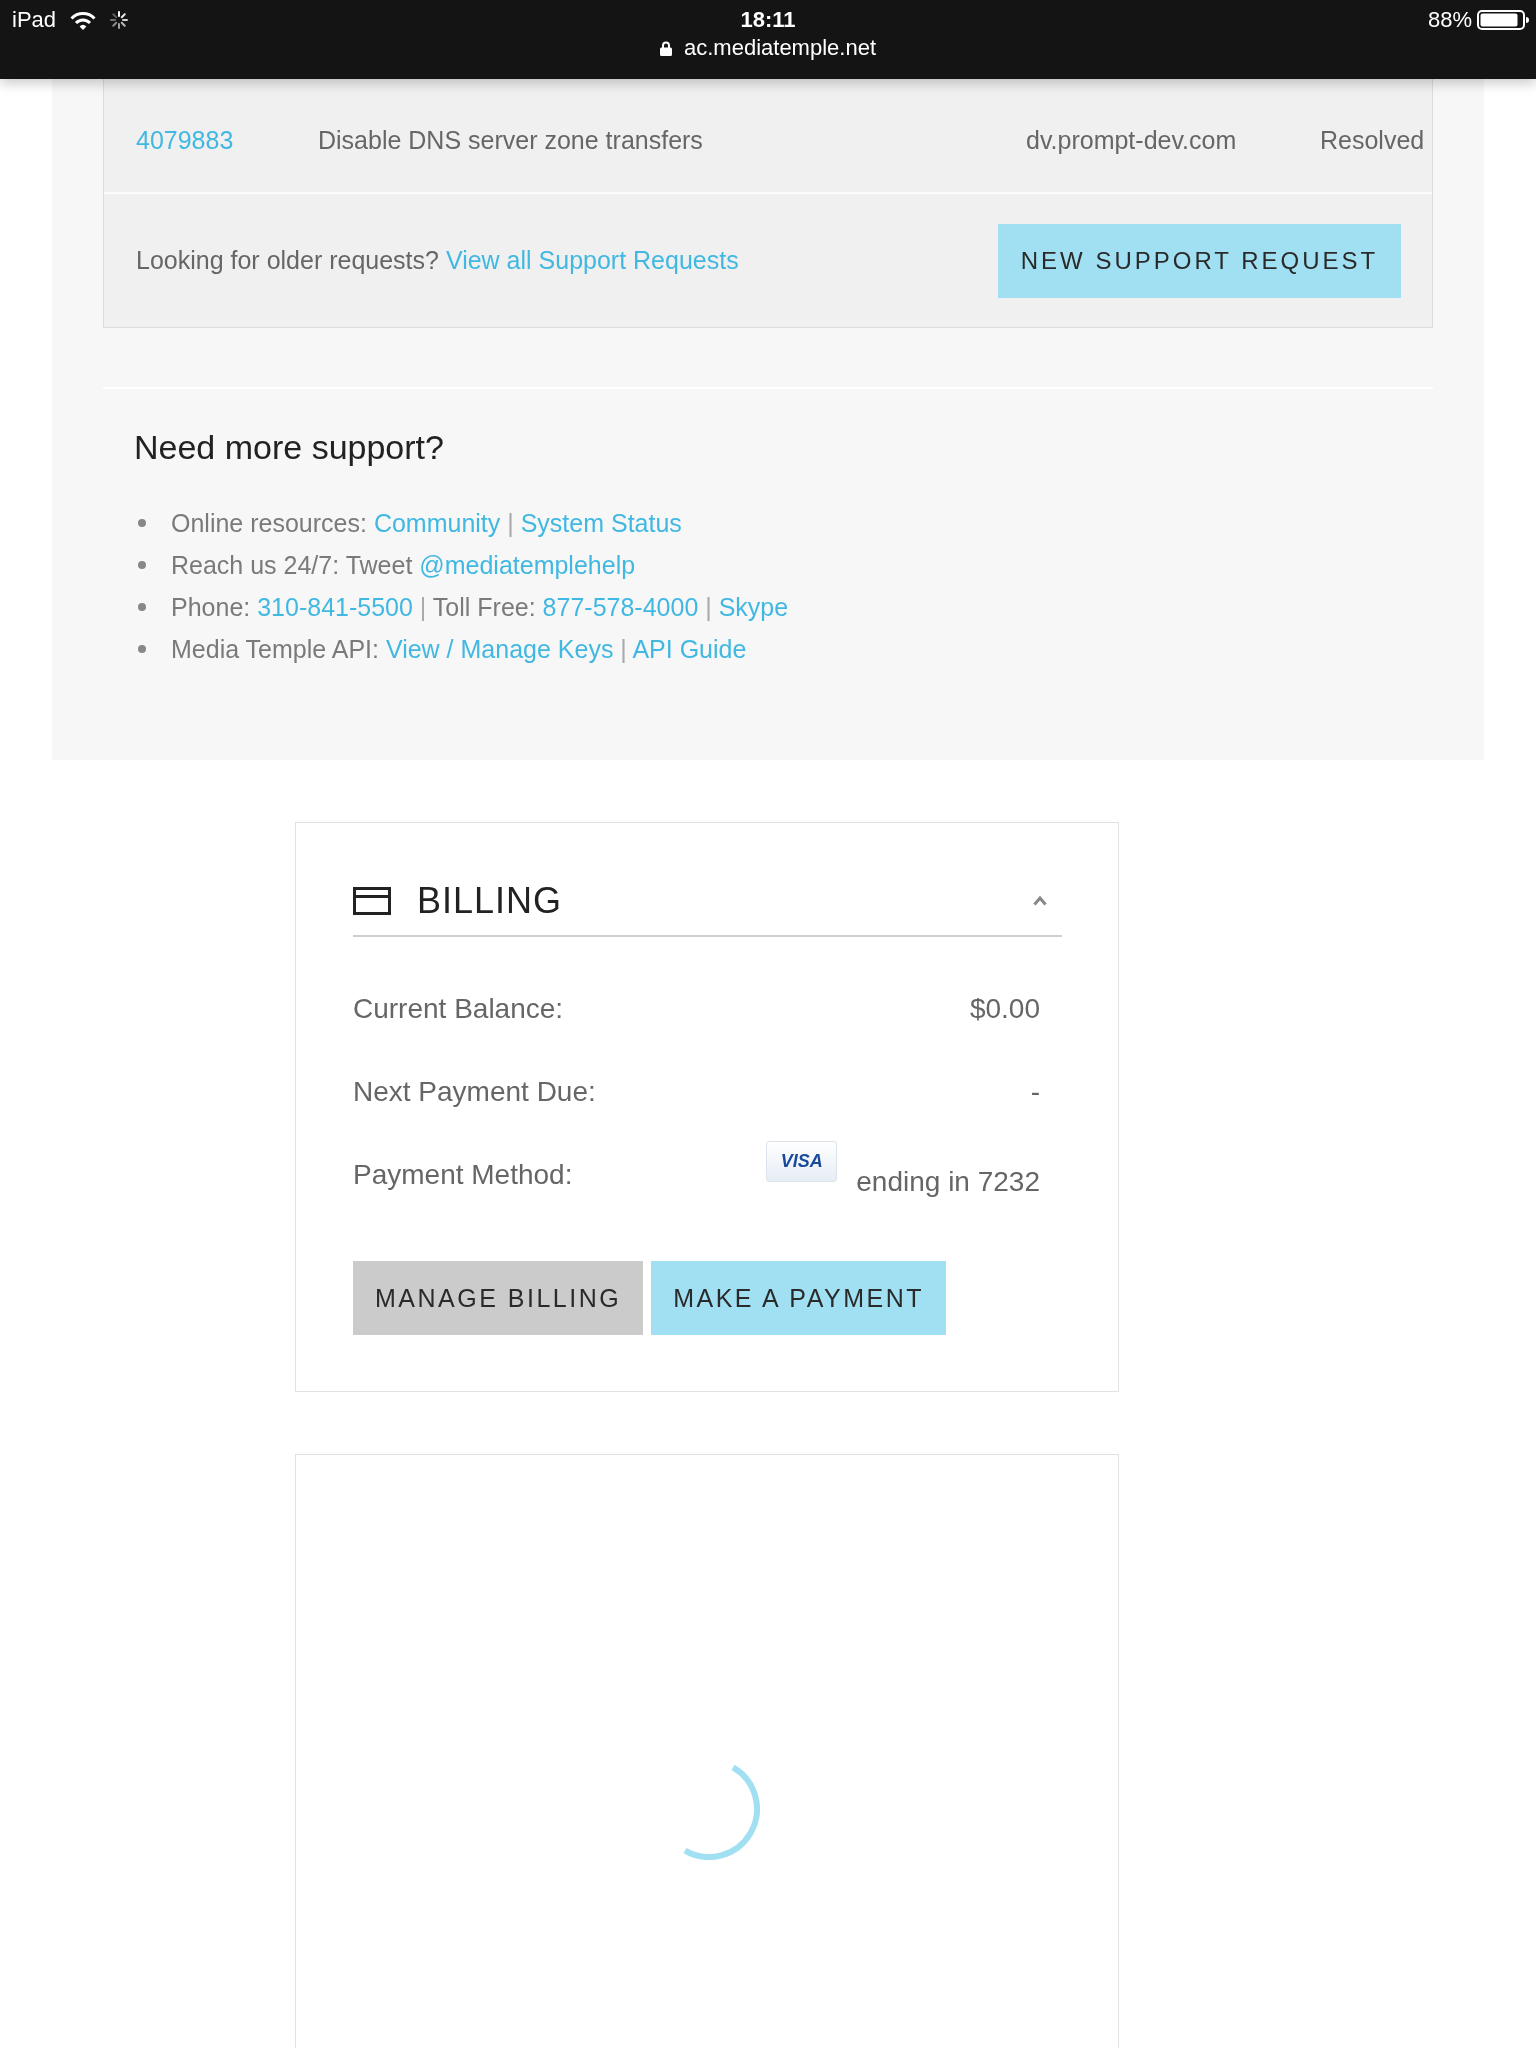 Image resolution: width=1536 pixels, height=2048 pixels. I want to click on billing-label: Next Payment Due:, so click(474, 1092).